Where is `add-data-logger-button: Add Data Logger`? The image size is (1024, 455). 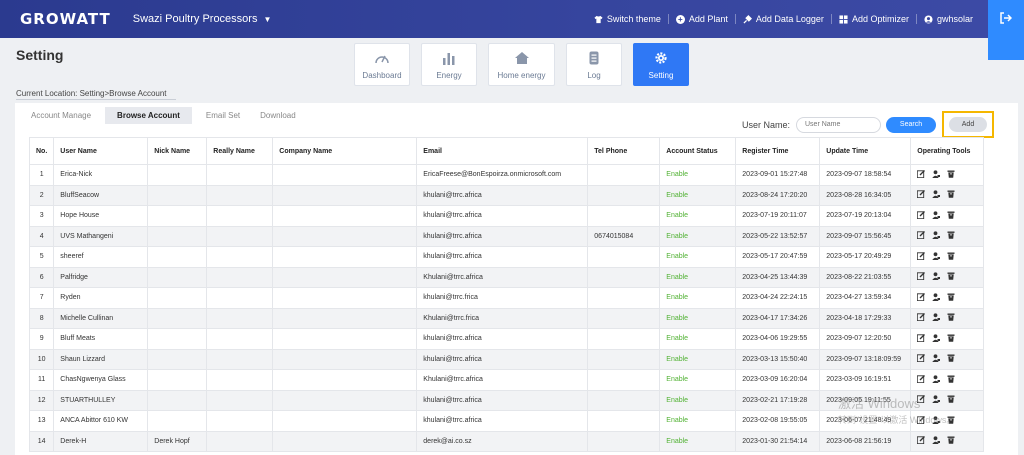
add-data-logger-button: Add Data Logger is located at coordinates (782, 19).